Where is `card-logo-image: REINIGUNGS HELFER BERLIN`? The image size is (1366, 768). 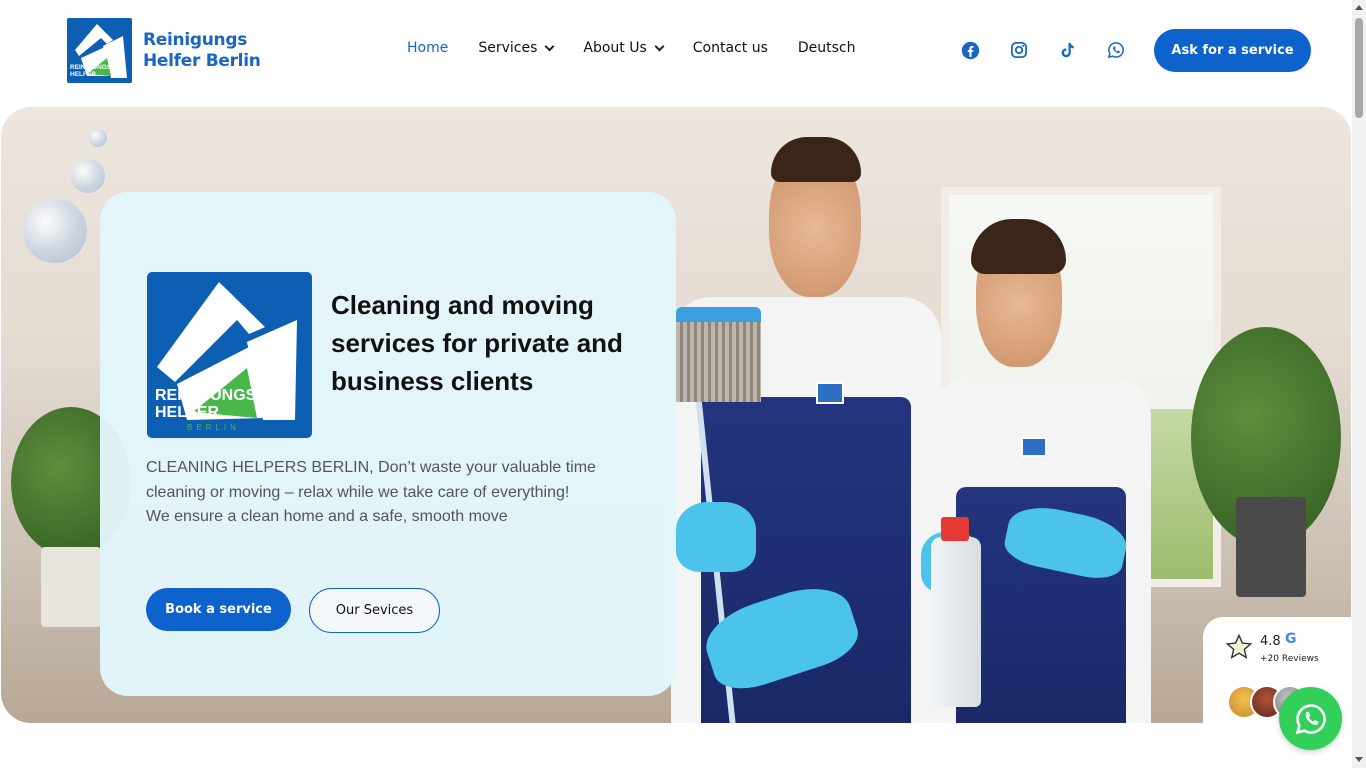
card-logo-image: REINIGUNGS HELFER BERLIN is located at coordinates (229, 355).